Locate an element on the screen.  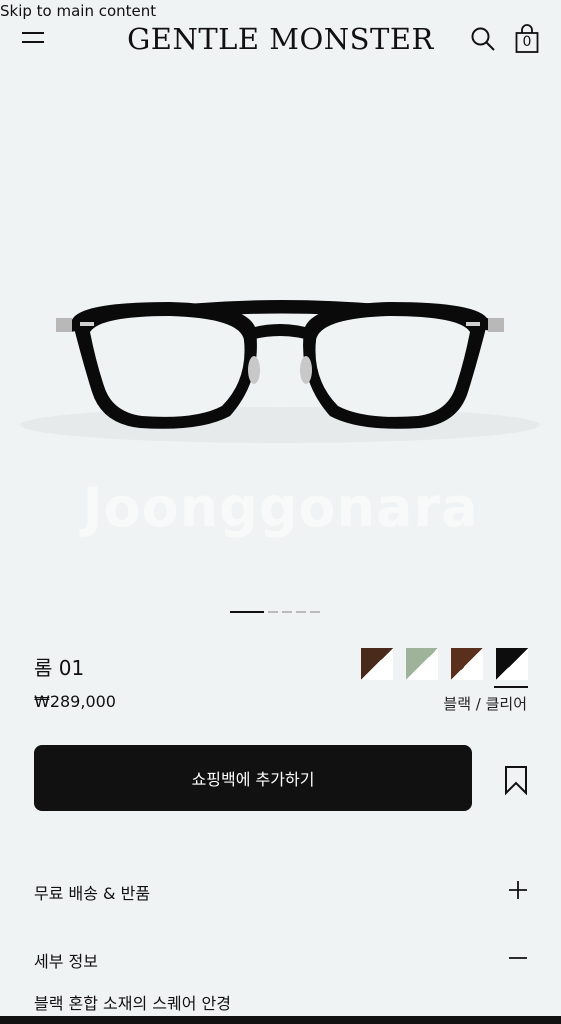
shipping-returns-label: 무료 배송 & 반품 is located at coordinates (92, 893).